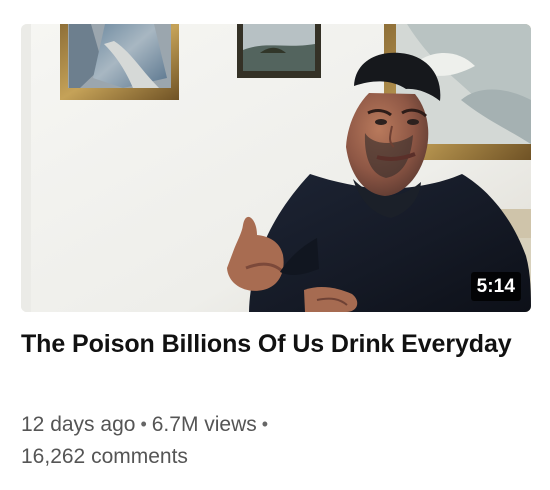 This screenshot has width=550, height=490. I want to click on video-views: 6.7M views, so click(204, 424).